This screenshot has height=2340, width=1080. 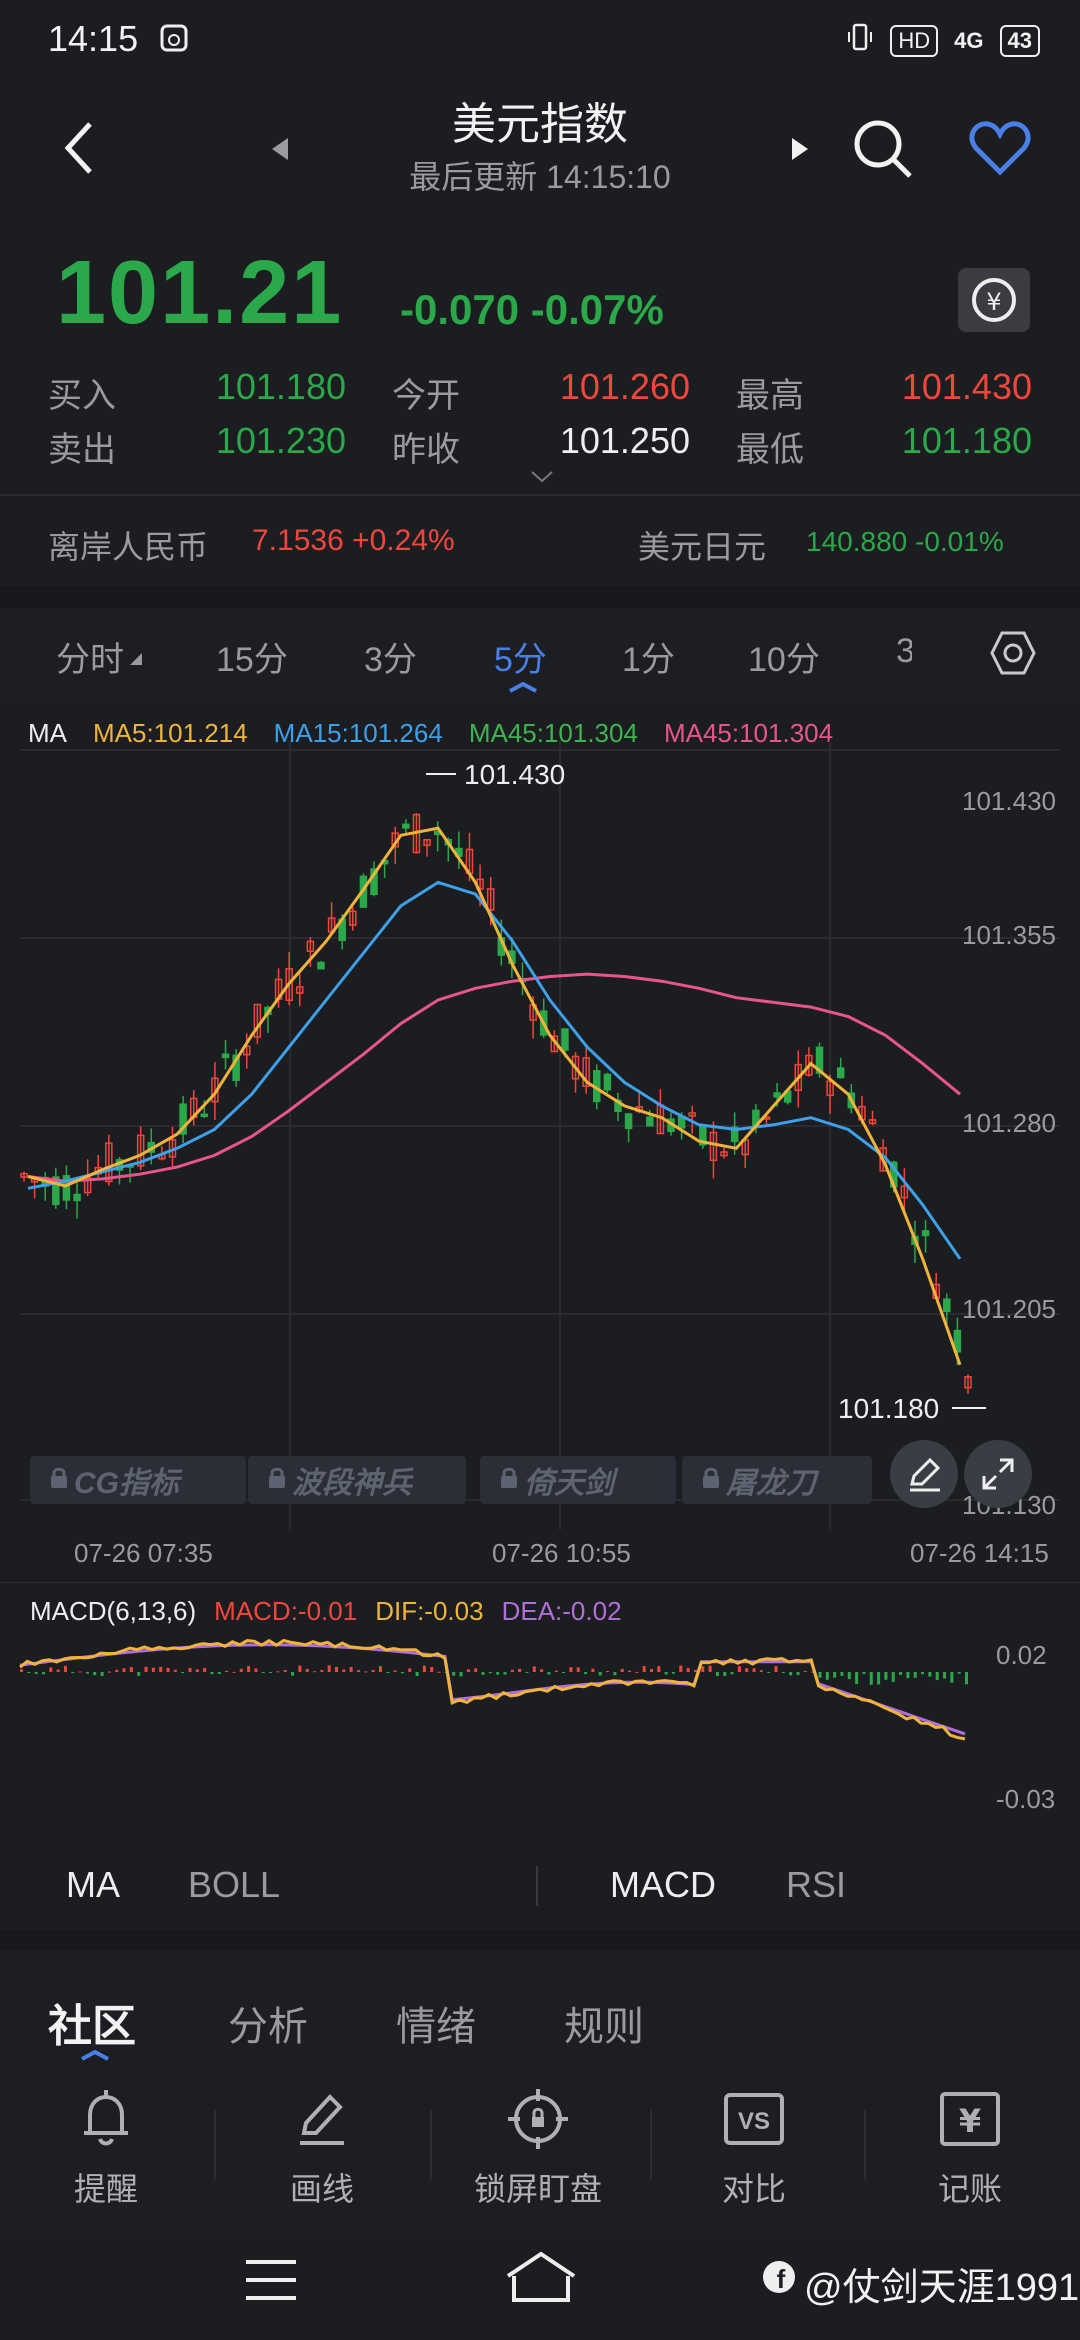 I want to click on y-axis-ticks: 101.430101.355101.280101.205101.130, so click(x=1009, y=1153).